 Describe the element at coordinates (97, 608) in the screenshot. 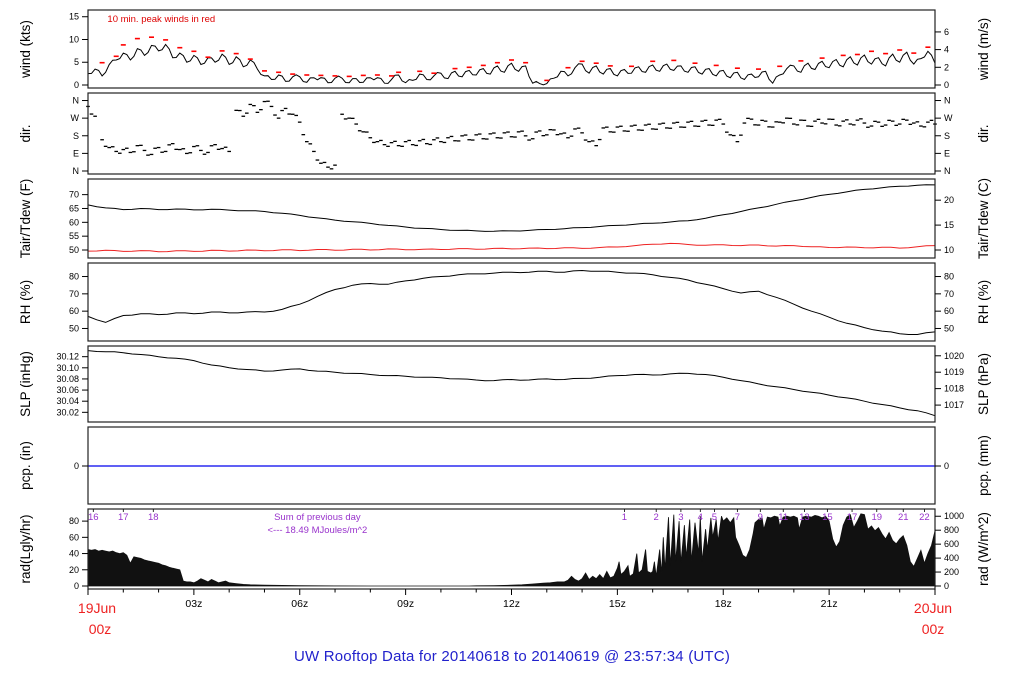

I see `x-start-date: 19Jun` at that location.